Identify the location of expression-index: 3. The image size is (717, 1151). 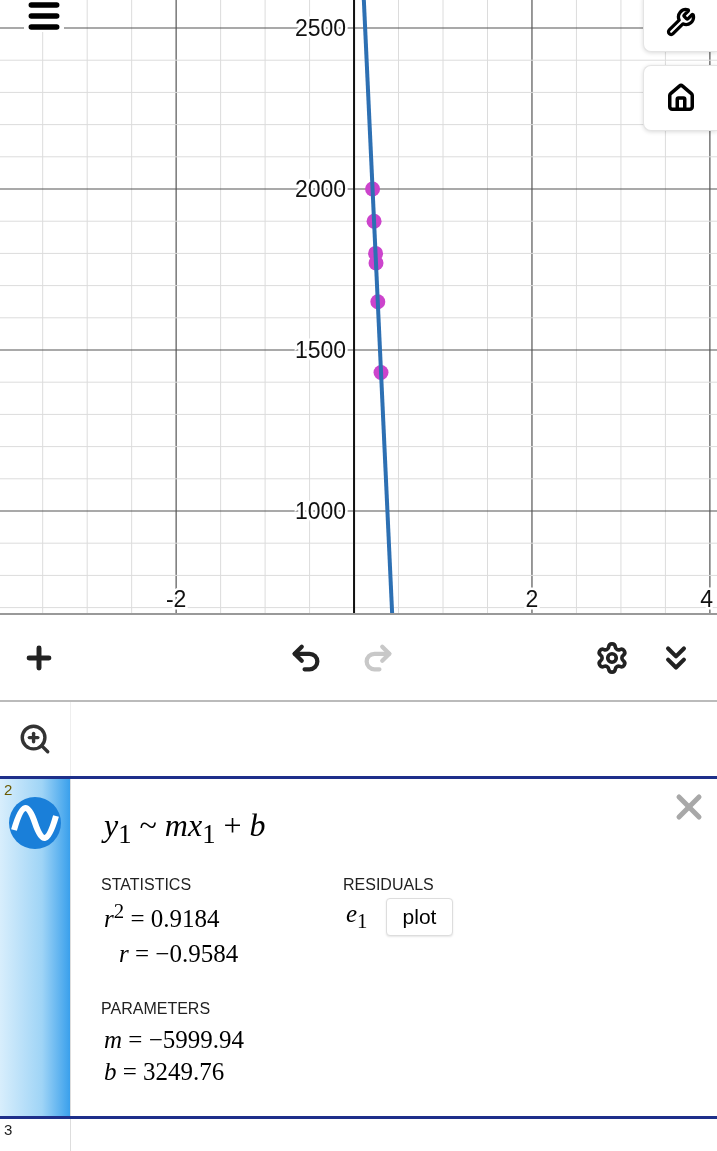
(8, 1129).